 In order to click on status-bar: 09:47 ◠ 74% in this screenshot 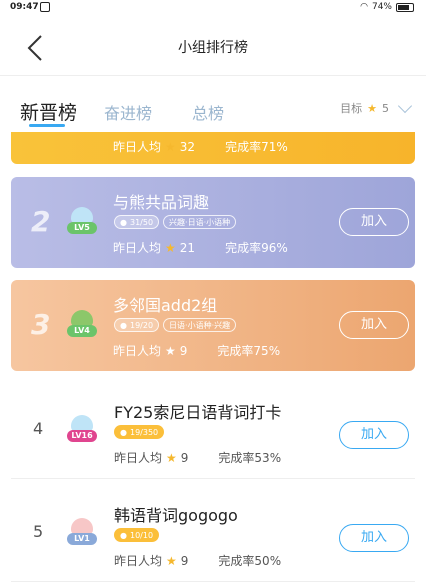, I will do `click(213, 8)`.